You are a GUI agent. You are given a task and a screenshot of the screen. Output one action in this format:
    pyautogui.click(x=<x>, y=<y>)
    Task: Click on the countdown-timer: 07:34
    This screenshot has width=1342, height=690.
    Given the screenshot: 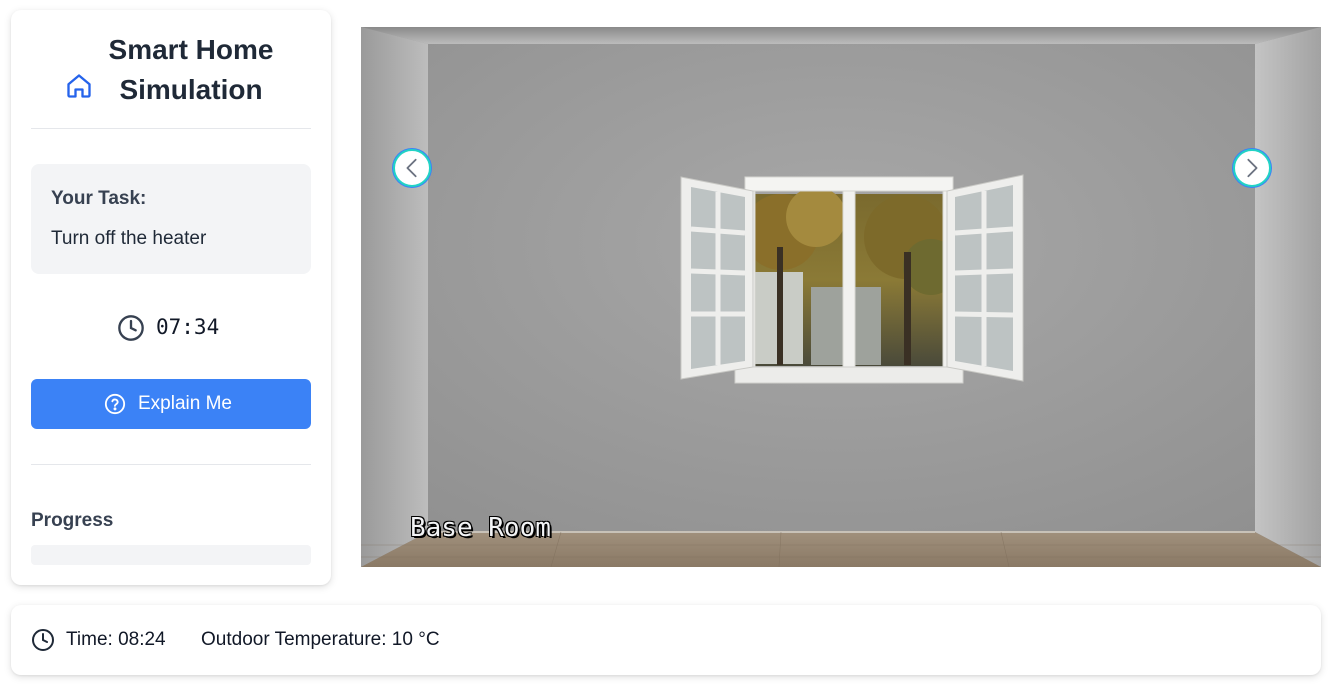 What is the action you would take?
    pyautogui.click(x=171, y=328)
    